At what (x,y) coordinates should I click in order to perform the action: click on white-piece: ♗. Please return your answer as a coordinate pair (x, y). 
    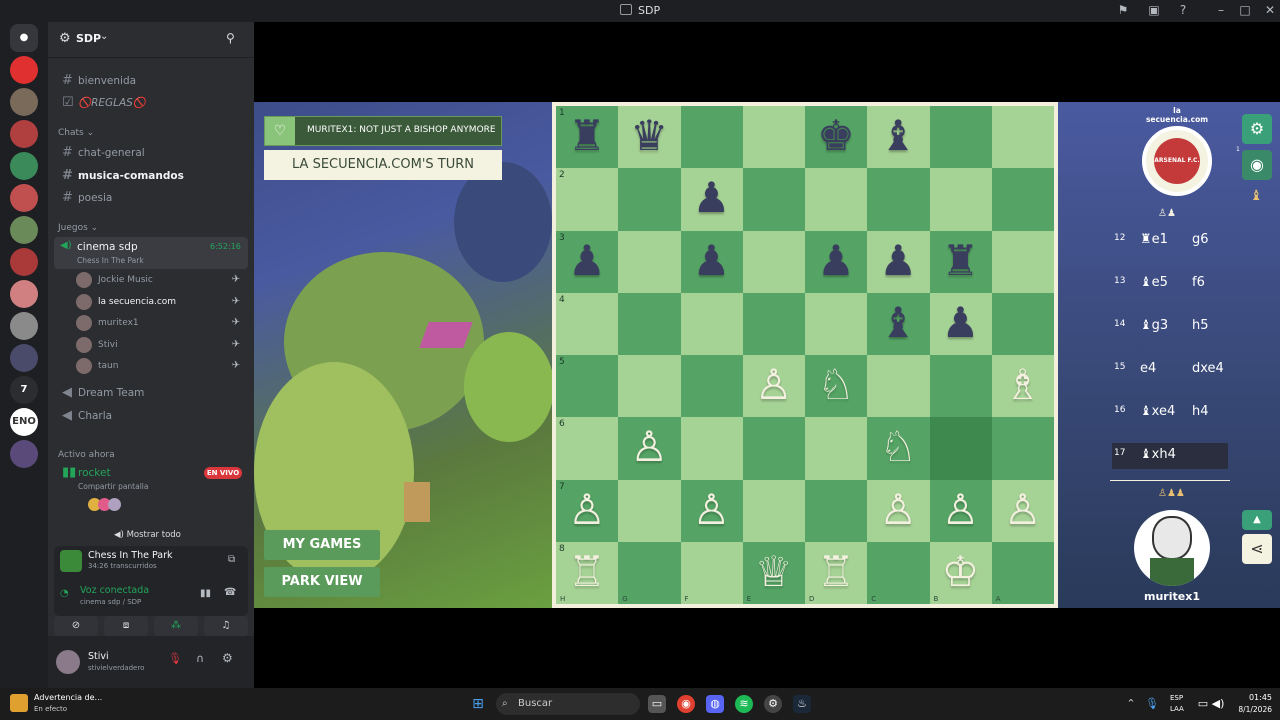
    Looking at the image, I should click on (1023, 386).